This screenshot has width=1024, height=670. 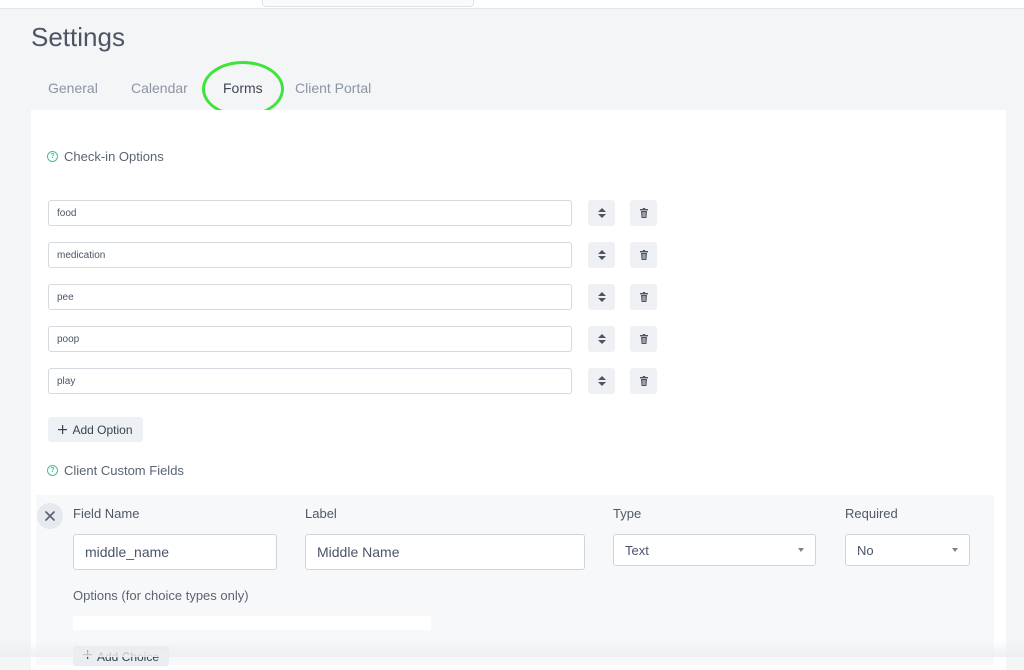 What do you see at coordinates (637, 550) in the screenshot?
I see `type-select-value: Text` at bounding box center [637, 550].